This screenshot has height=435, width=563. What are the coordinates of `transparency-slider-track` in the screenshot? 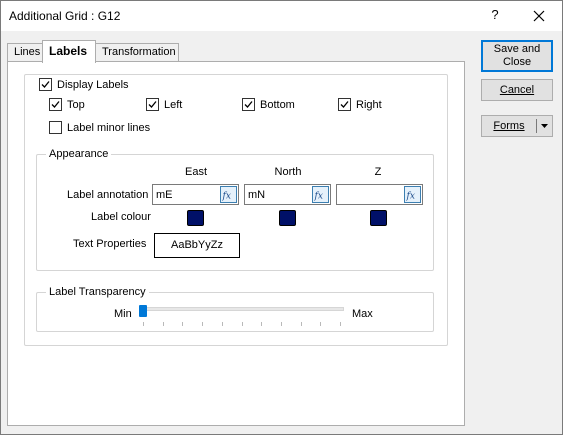 It's located at (241, 309).